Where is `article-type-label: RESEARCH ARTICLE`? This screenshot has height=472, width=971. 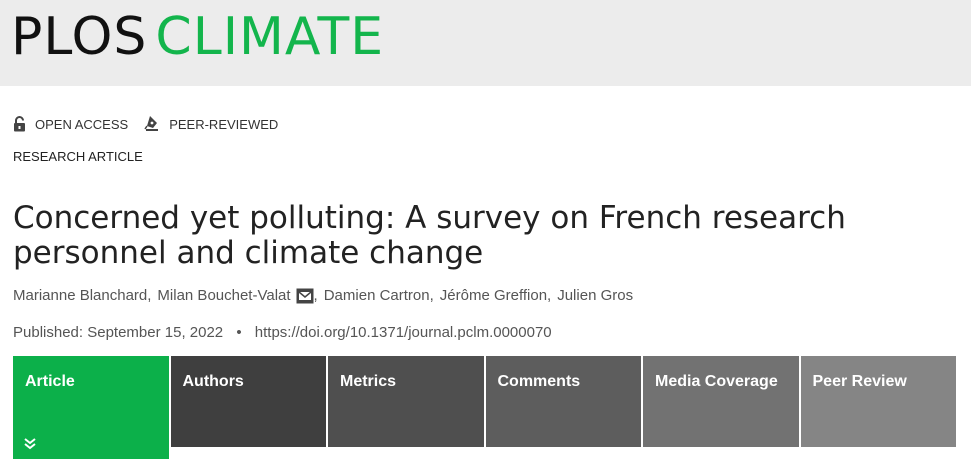
article-type-label: RESEARCH ARTICLE is located at coordinates (78, 156).